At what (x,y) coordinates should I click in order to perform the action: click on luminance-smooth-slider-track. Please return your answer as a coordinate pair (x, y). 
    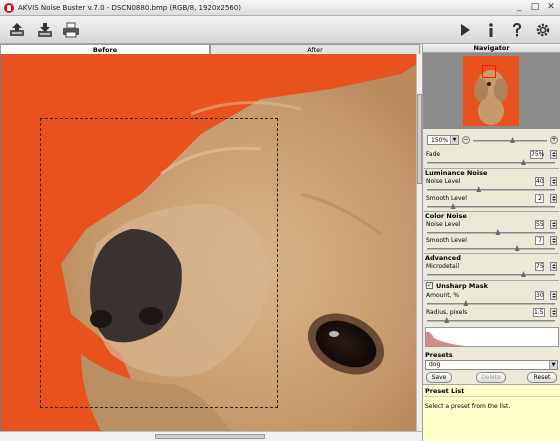
    Looking at the image, I should click on (491, 207).